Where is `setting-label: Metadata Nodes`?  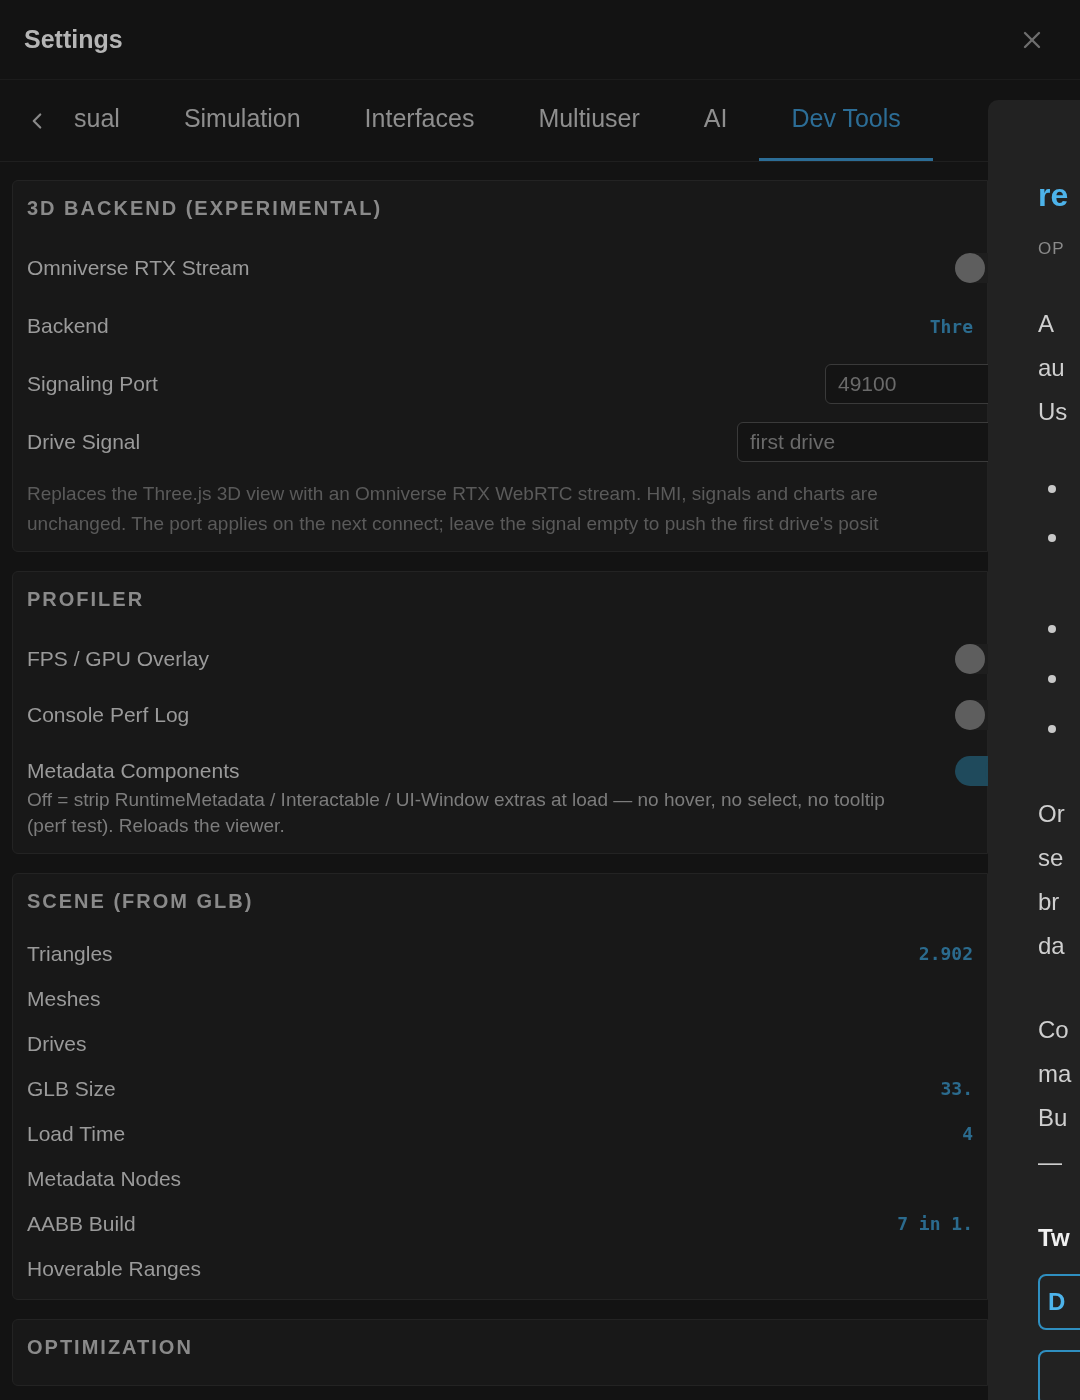 setting-label: Metadata Nodes is located at coordinates (104, 1178).